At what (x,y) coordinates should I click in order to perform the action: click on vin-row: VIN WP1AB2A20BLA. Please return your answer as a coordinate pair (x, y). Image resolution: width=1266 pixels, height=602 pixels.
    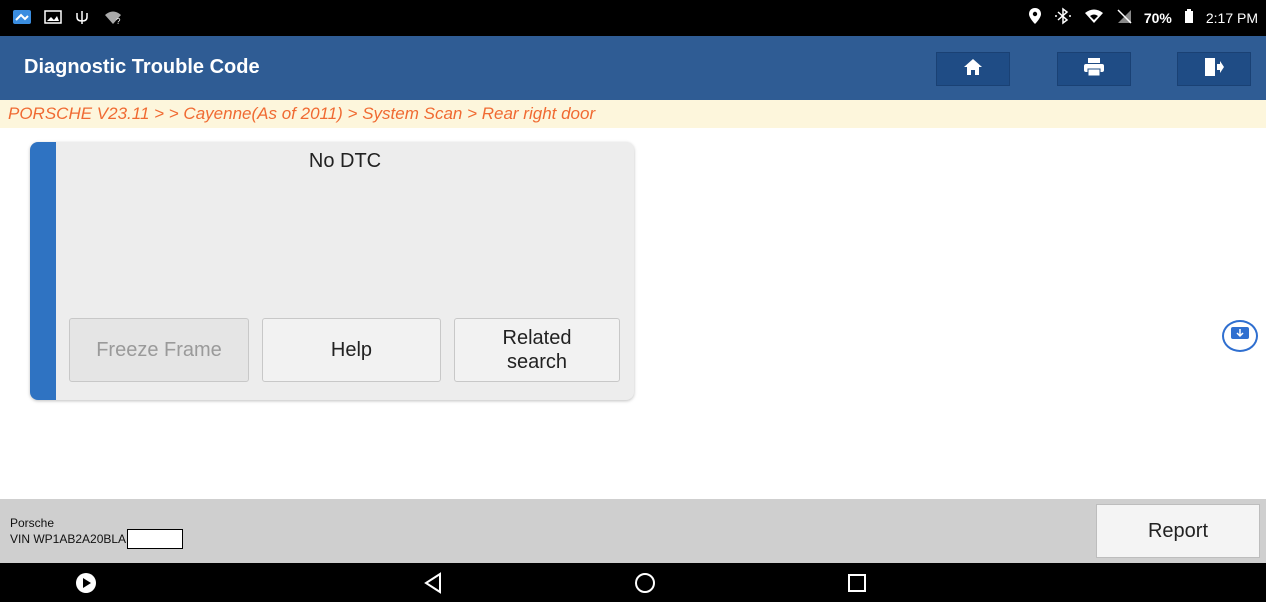
    Looking at the image, I should click on (97, 539).